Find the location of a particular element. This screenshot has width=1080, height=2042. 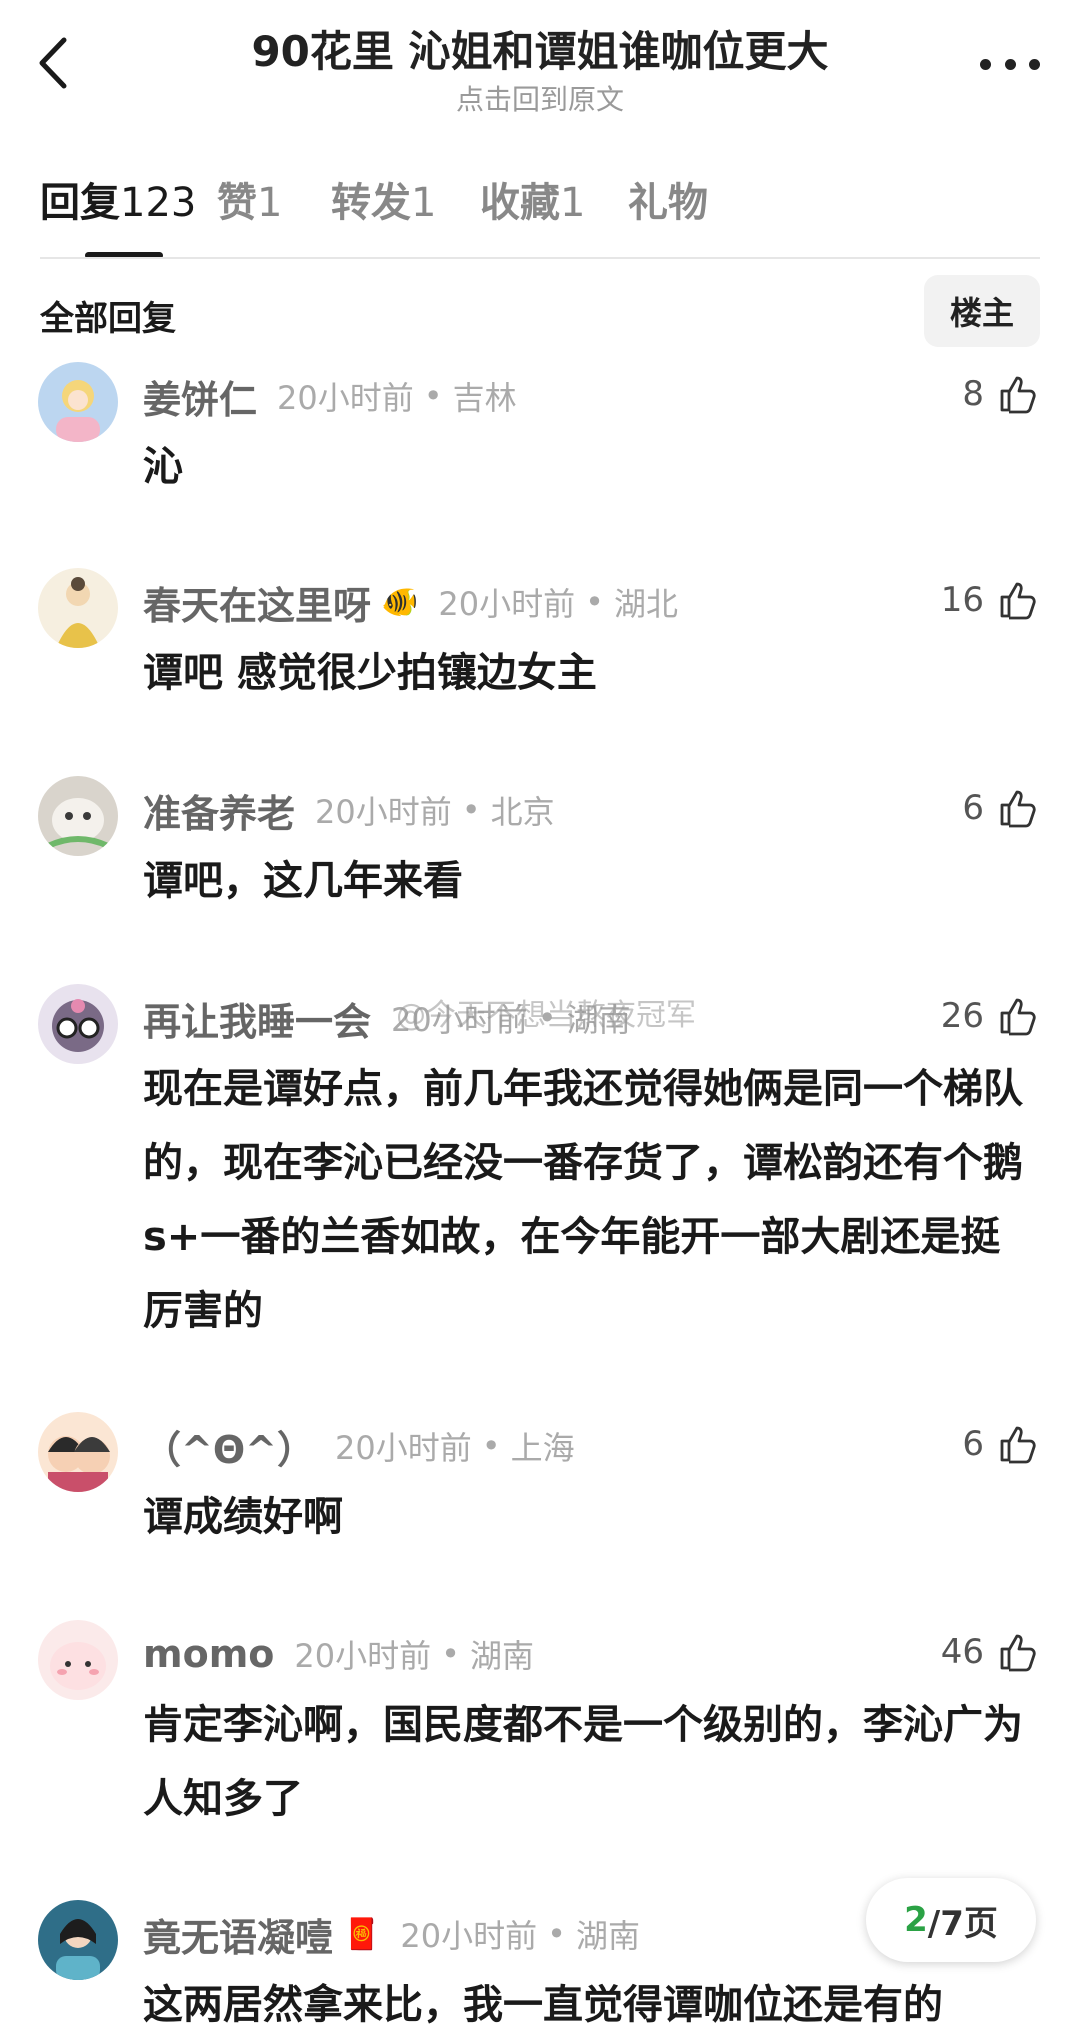

comment-text: 谭吧 感觉很少拍镶边女主 is located at coordinates (370, 673).